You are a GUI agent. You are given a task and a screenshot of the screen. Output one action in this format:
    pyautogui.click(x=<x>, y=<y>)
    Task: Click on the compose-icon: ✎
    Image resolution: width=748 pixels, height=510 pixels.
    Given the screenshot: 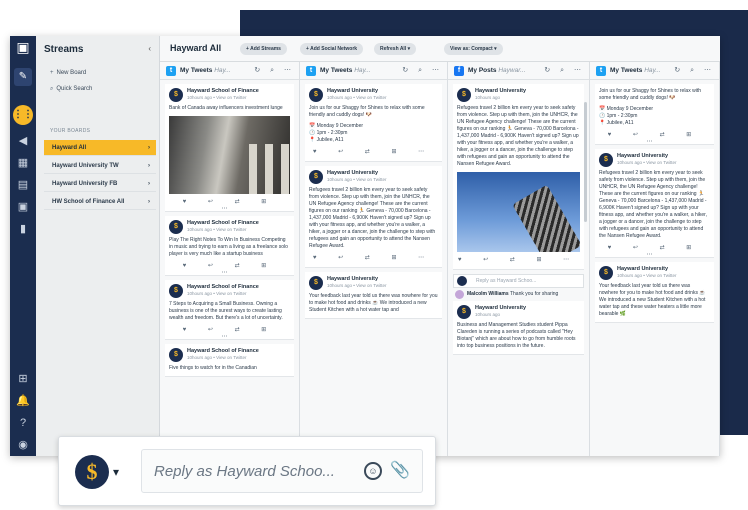 What is the action you would take?
    pyautogui.click(x=23, y=77)
    